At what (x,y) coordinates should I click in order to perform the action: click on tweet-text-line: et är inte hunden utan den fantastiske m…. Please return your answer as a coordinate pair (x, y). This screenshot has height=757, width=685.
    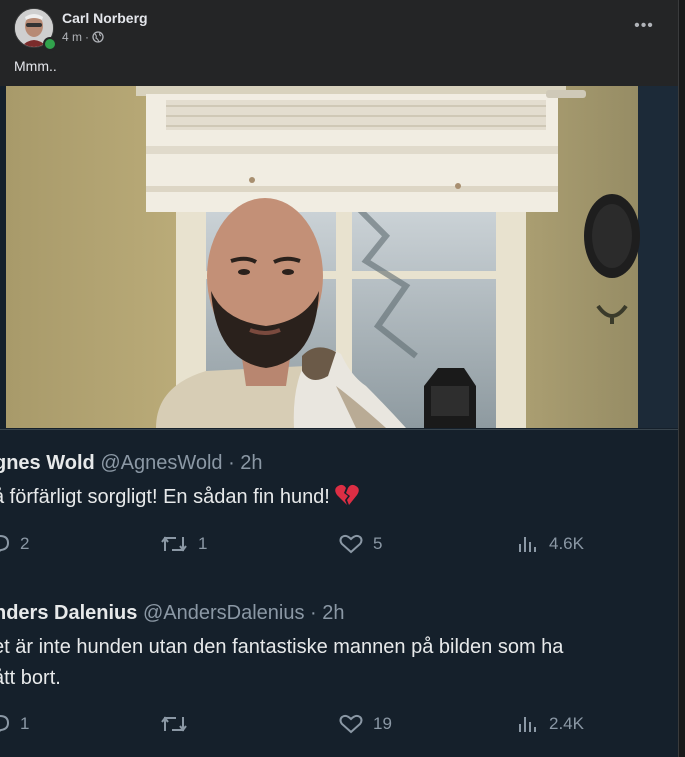
    Looking at the image, I should click on (282, 647).